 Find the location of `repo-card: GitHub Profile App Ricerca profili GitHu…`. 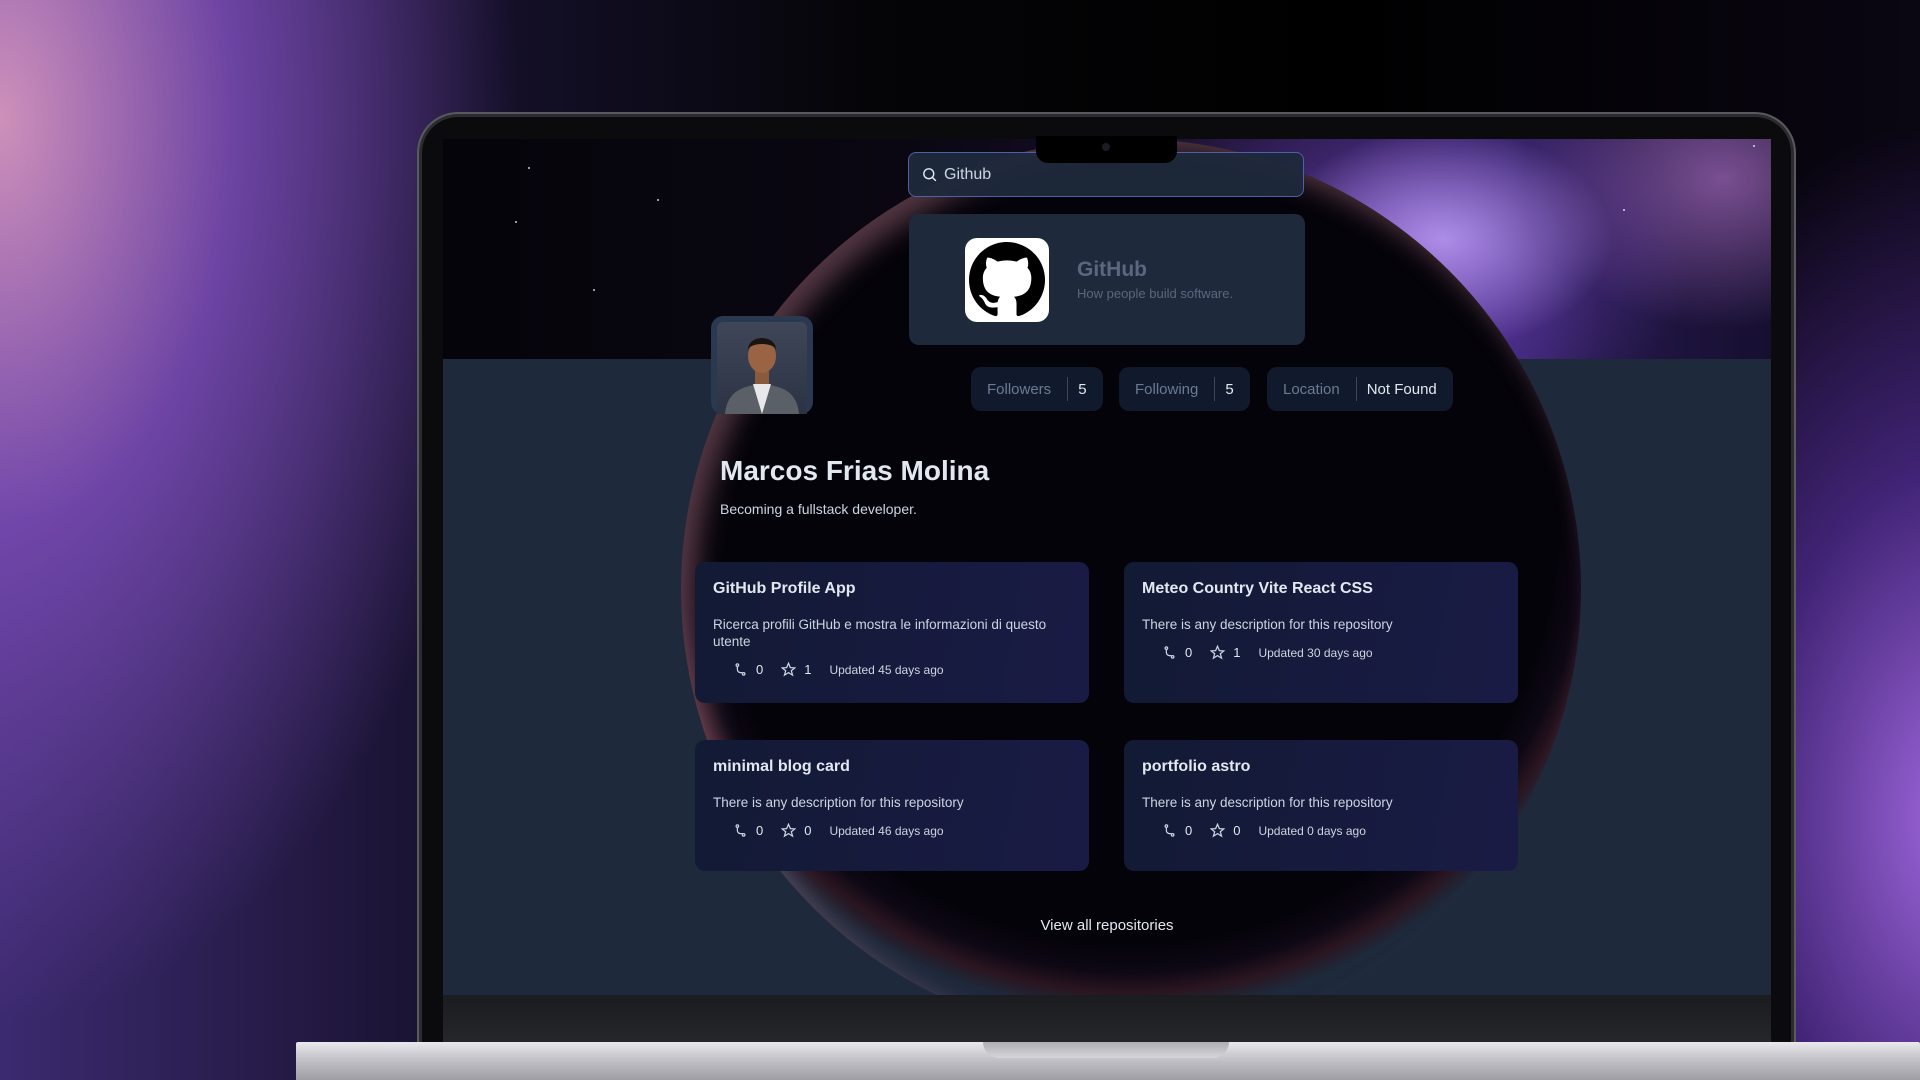

repo-card: GitHub Profile App Ricerca profili GitHu… is located at coordinates (892, 632).